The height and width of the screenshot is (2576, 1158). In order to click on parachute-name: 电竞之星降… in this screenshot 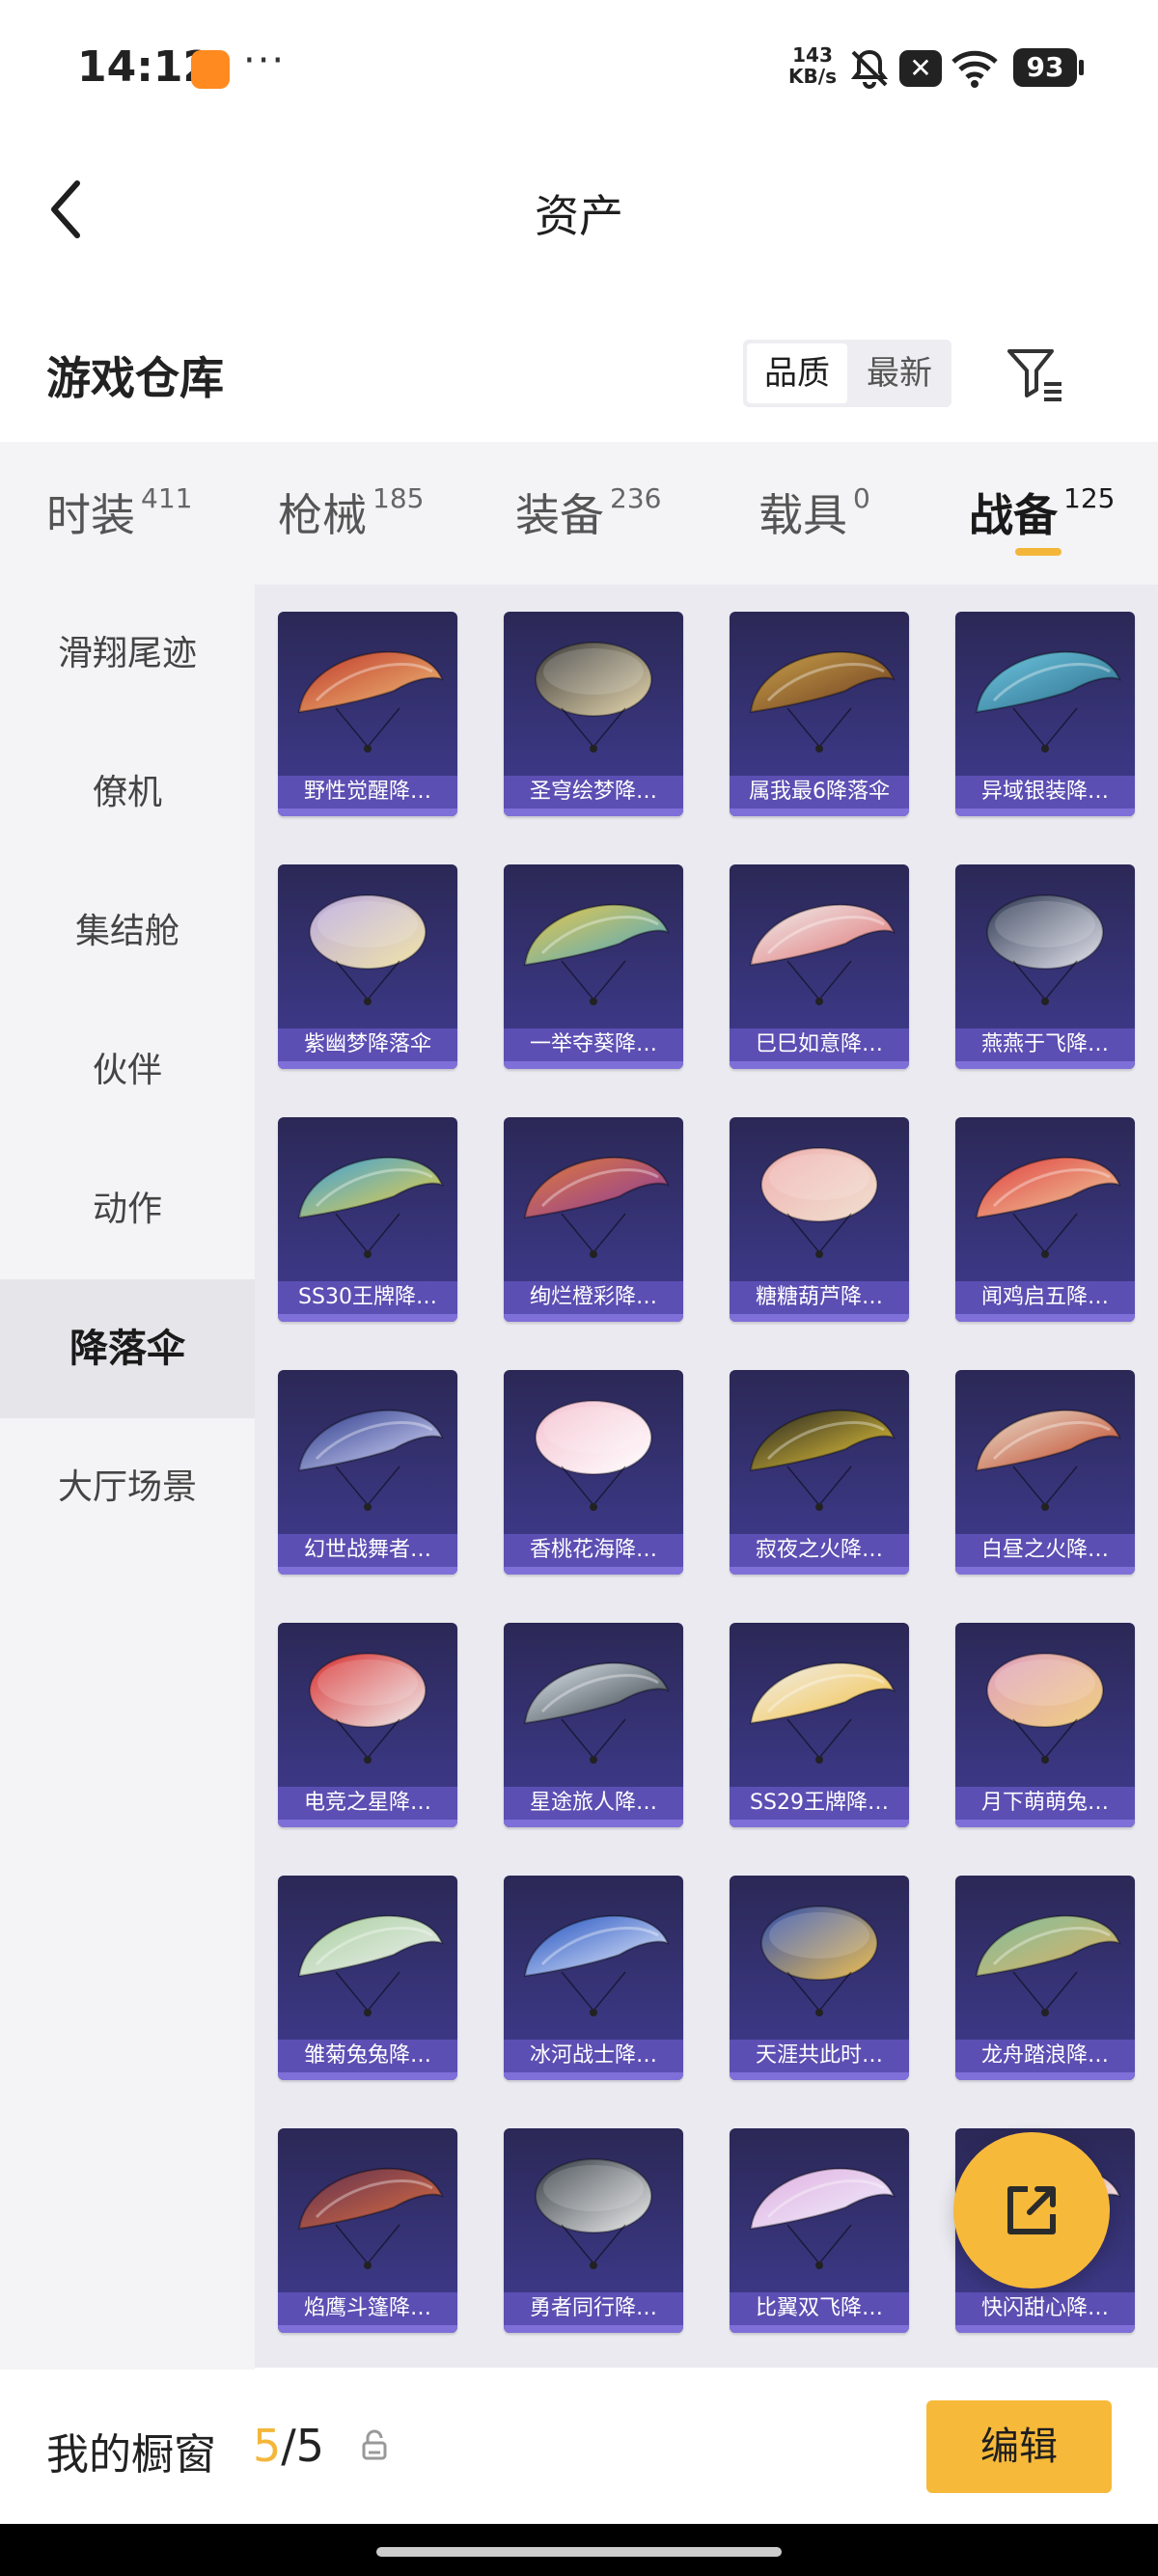, I will do `click(367, 1804)`.